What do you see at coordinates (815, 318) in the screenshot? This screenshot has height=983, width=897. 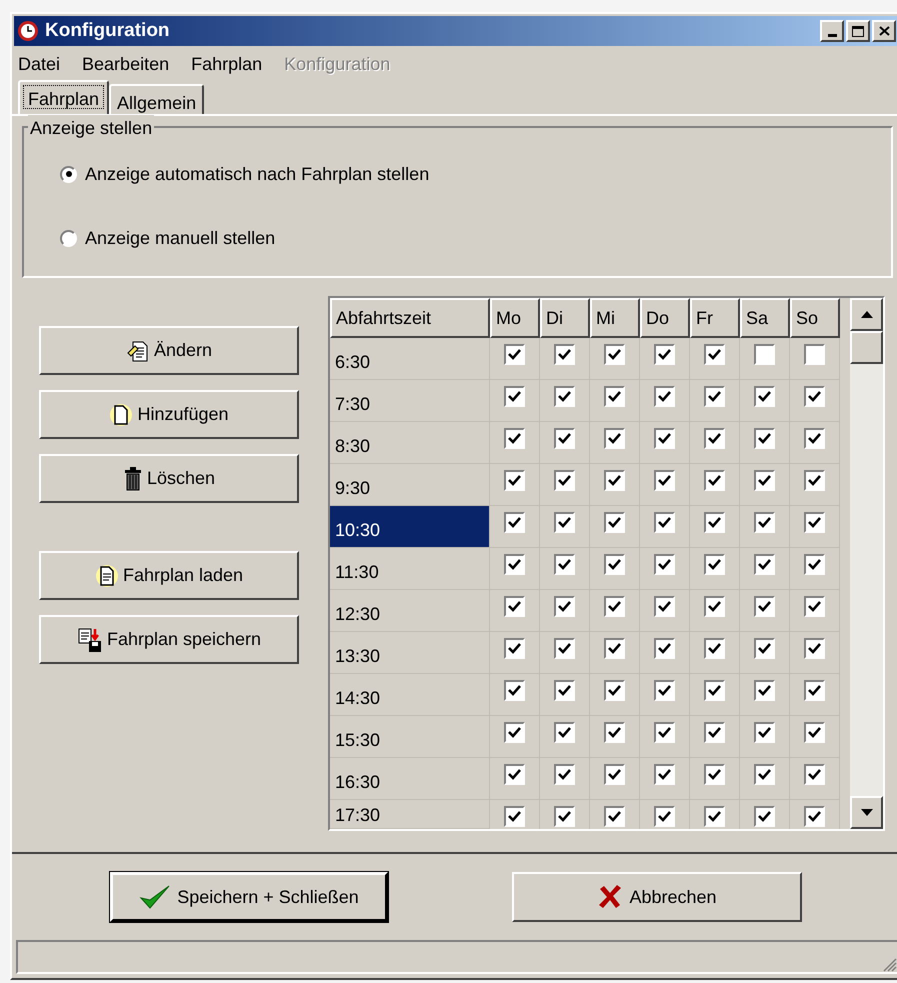 I see `column-header: So` at bounding box center [815, 318].